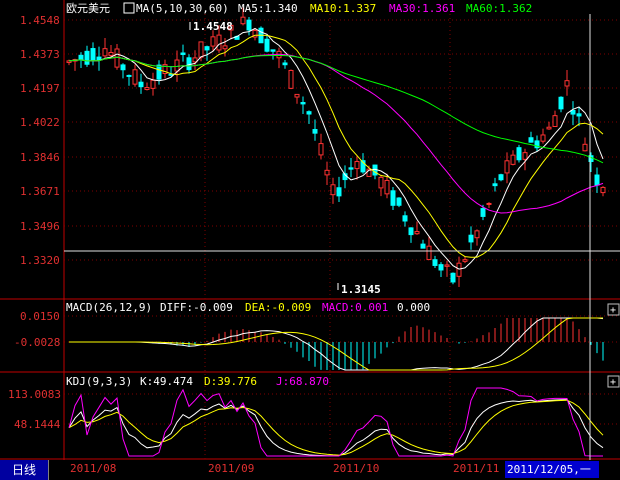 The image size is (620, 480). What do you see at coordinates (196, 307) in the screenshot?
I see `svg-text: DIFF:-0.009` at bounding box center [196, 307].